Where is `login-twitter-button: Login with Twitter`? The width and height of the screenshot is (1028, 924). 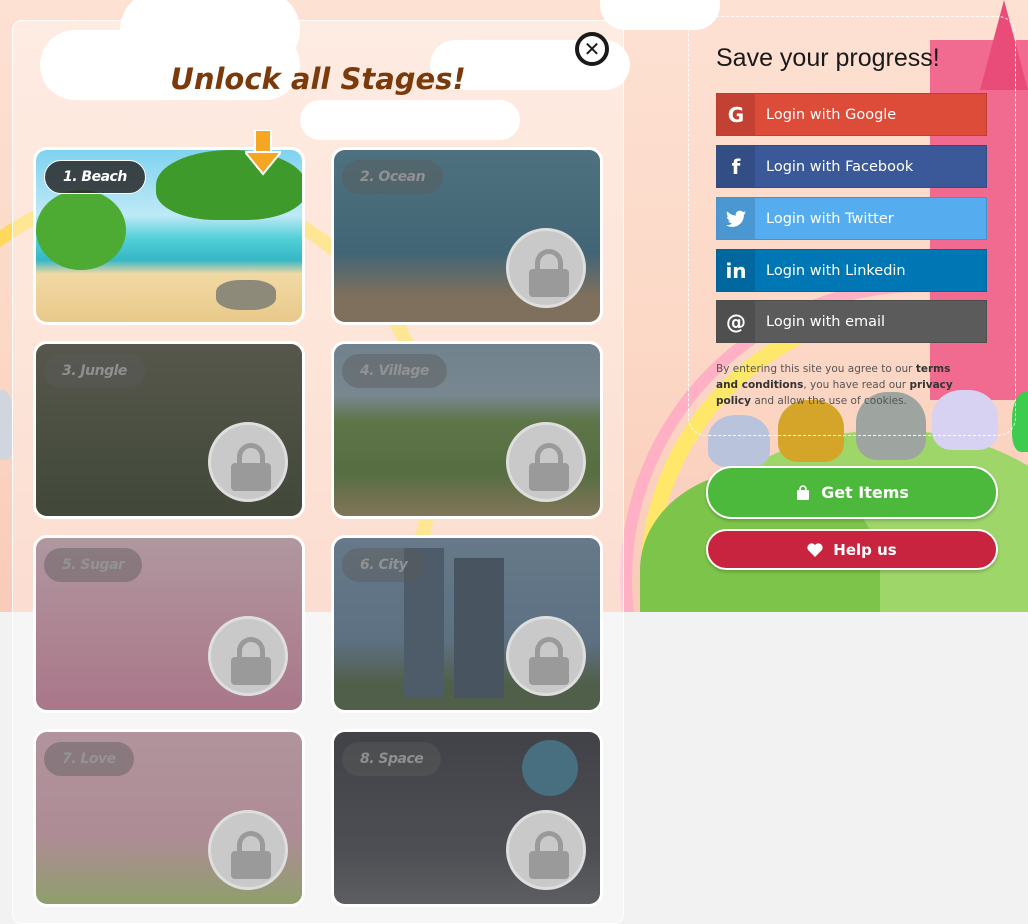
login-twitter-button: Login with Twitter is located at coordinates (851, 218).